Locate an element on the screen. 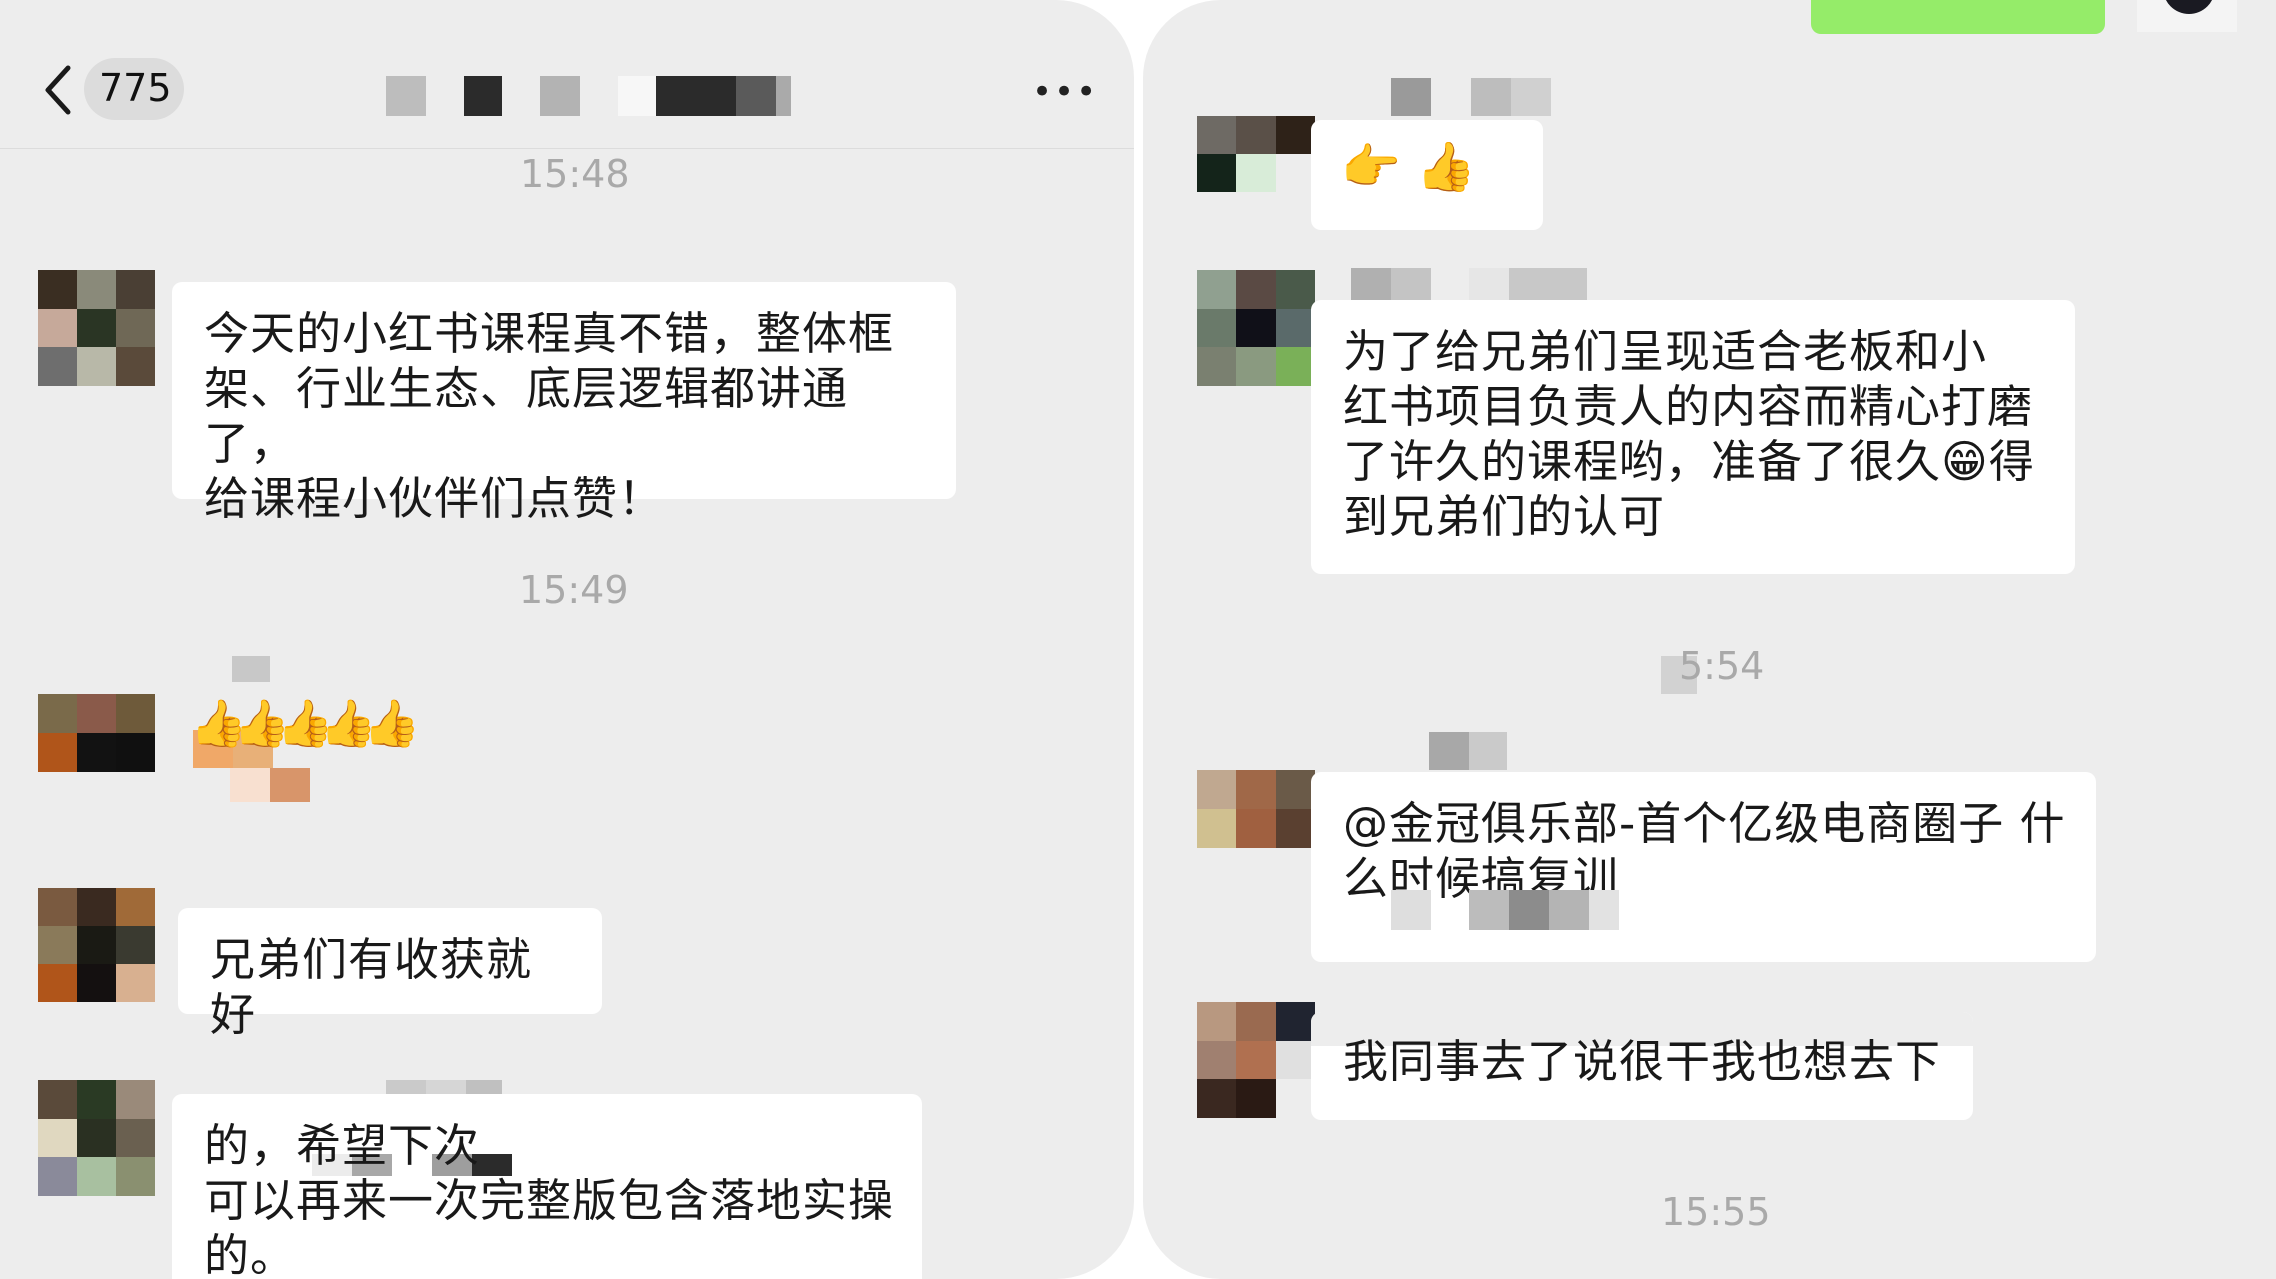 This screenshot has height=1279, width=2276. unread-count: 775 is located at coordinates (135, 88).